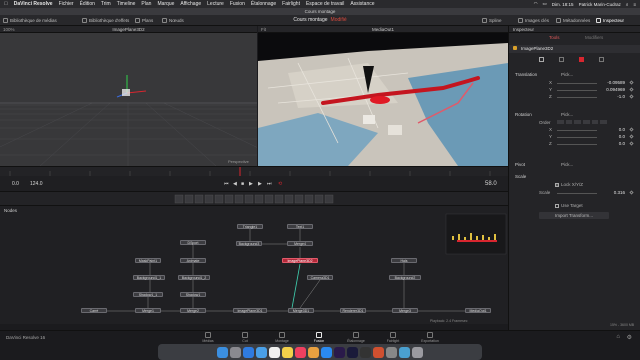 This screenshot has width=640, height=360. Describe the element at coordinates (235, 352) in the screenshot. I see `launchpad-icon` at that location.